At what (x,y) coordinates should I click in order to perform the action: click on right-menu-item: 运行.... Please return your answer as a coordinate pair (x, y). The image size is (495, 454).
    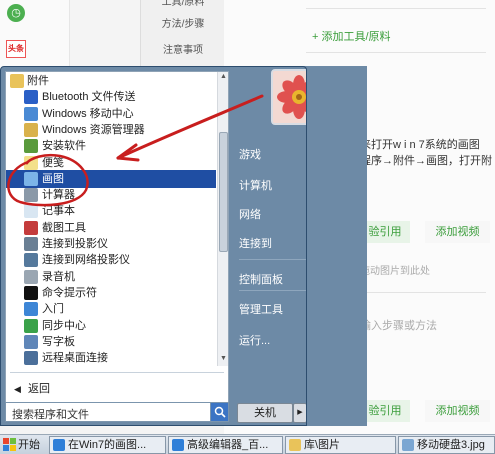
    Looking at the image, I should click on (272, 341).